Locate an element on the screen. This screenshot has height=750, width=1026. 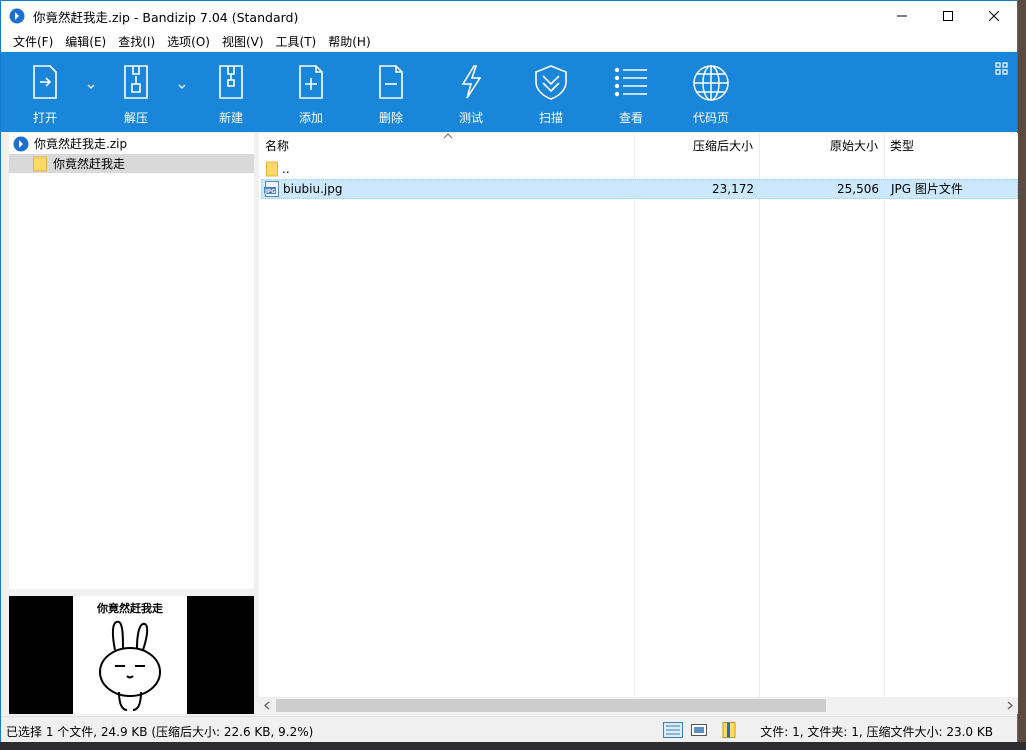
horizontal-scrollbar is located at coordinates (638, 705).